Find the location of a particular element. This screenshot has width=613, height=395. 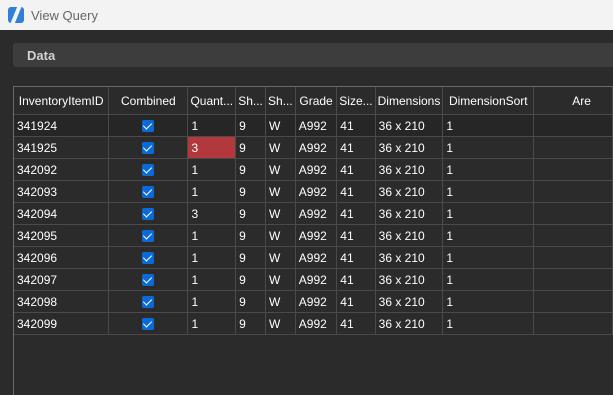

cell-inventoryitemid: 341925 is located at coordinates (62, 147).